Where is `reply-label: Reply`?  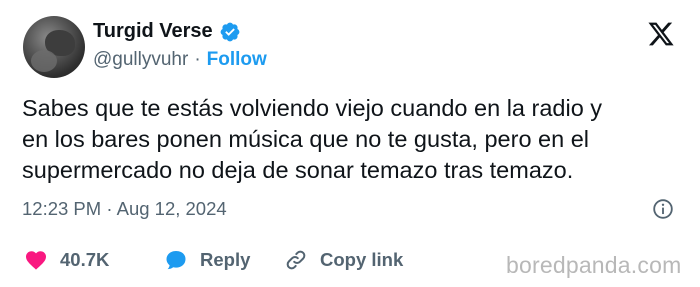
reply-label: Reply is located at coordinates (225, 259).